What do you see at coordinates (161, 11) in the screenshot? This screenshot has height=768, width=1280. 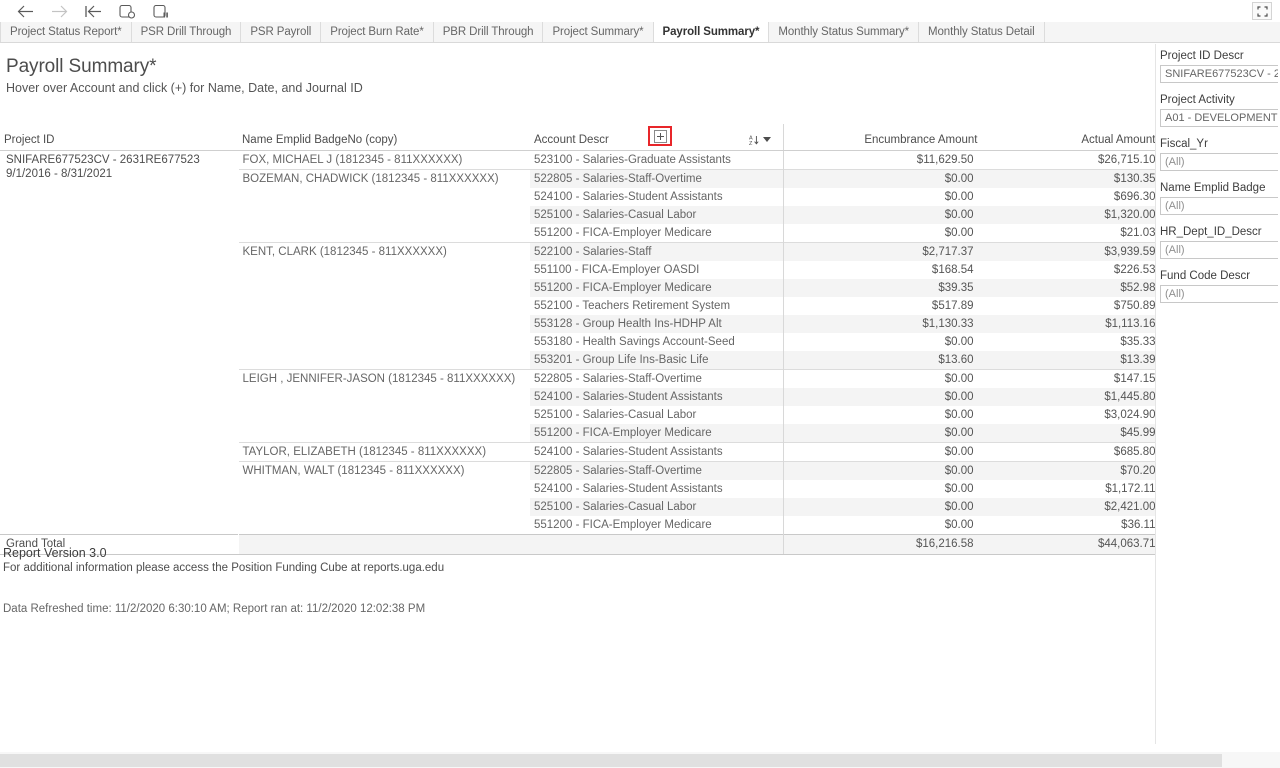 I see `pause-updates-icon` at bounding box center [161, 11].